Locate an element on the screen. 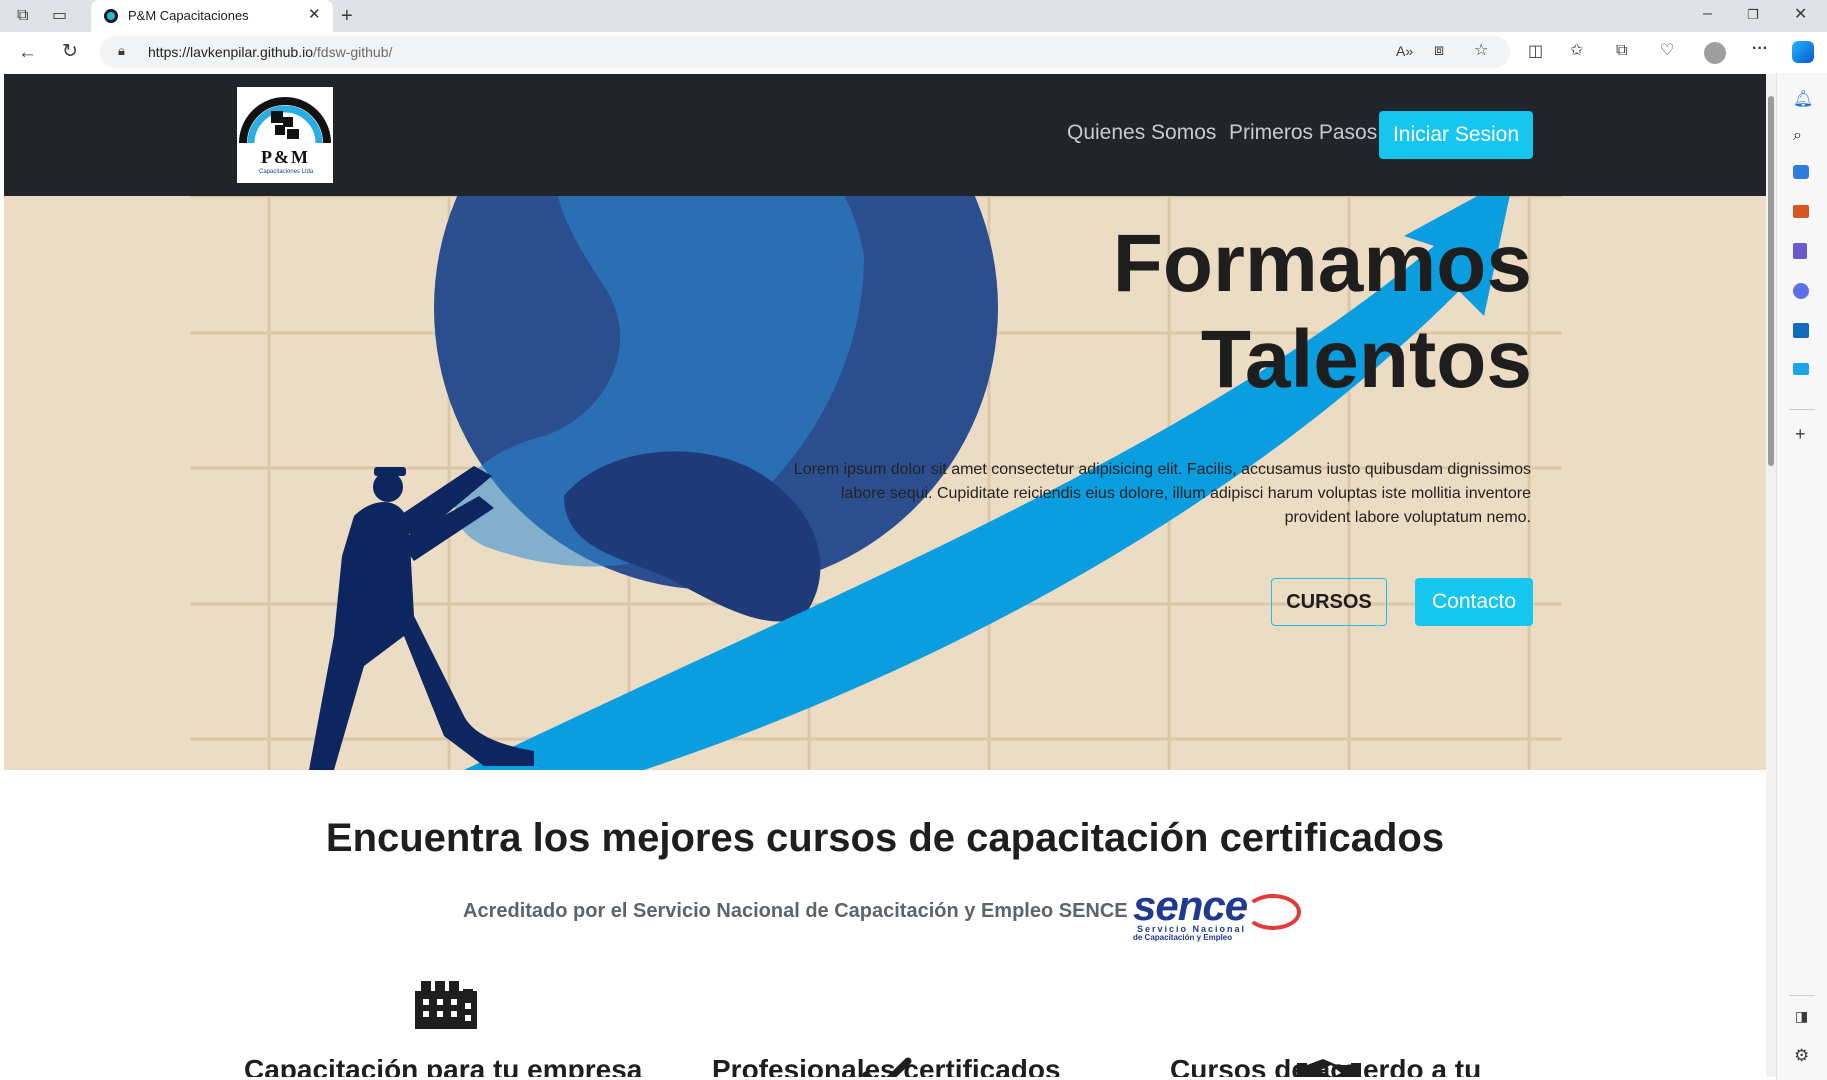 This screenshot has width=1827, height=1080. settings-icon: ⚙ is located at coordinates (1801, 1055).